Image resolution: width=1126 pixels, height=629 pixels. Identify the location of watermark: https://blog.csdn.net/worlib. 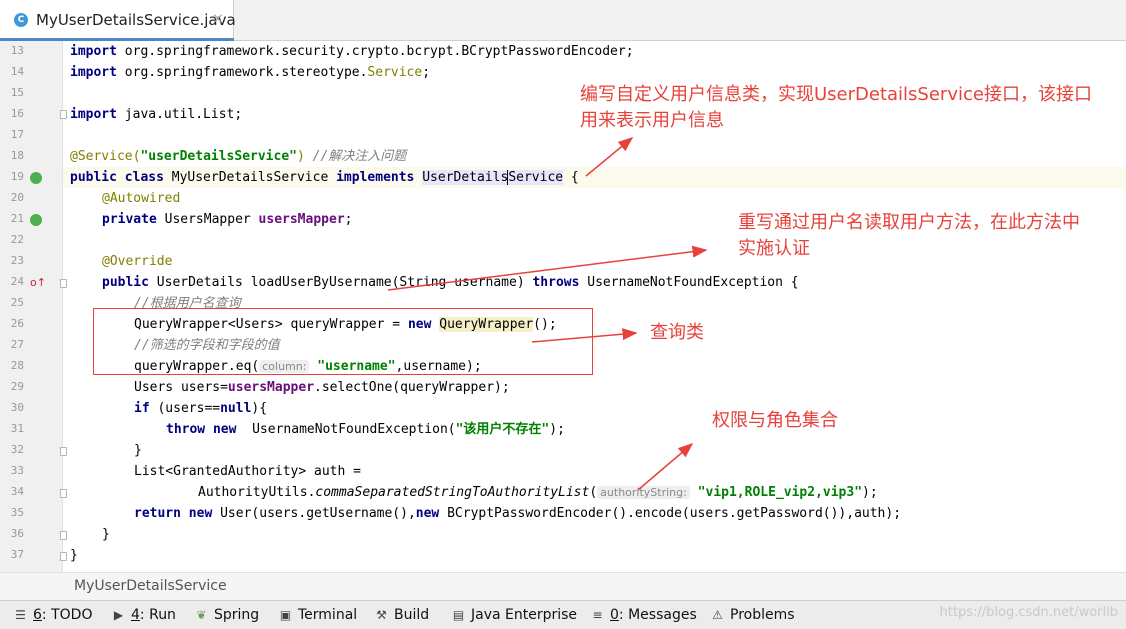
(1028, 612).